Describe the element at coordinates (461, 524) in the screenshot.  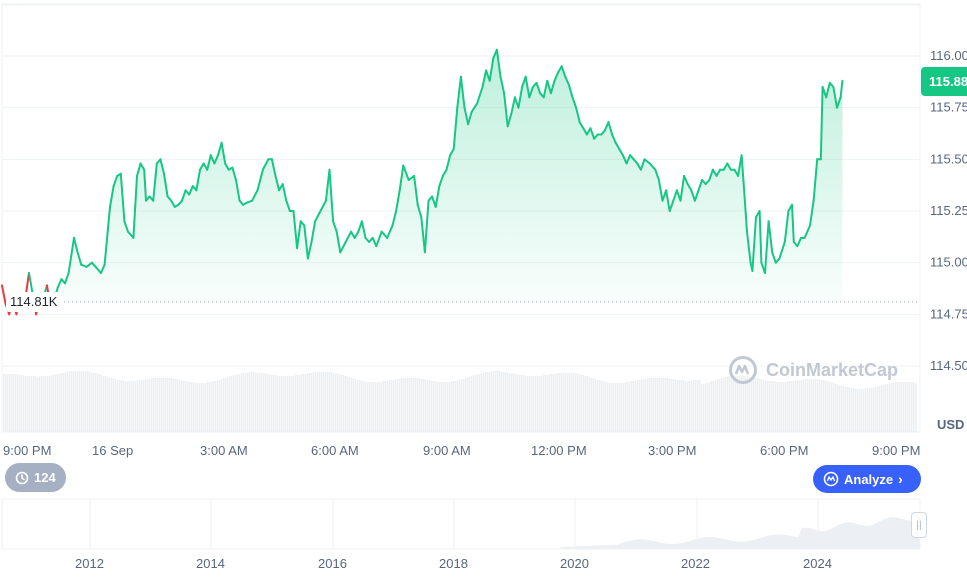
I see `range-navigator` at that location.